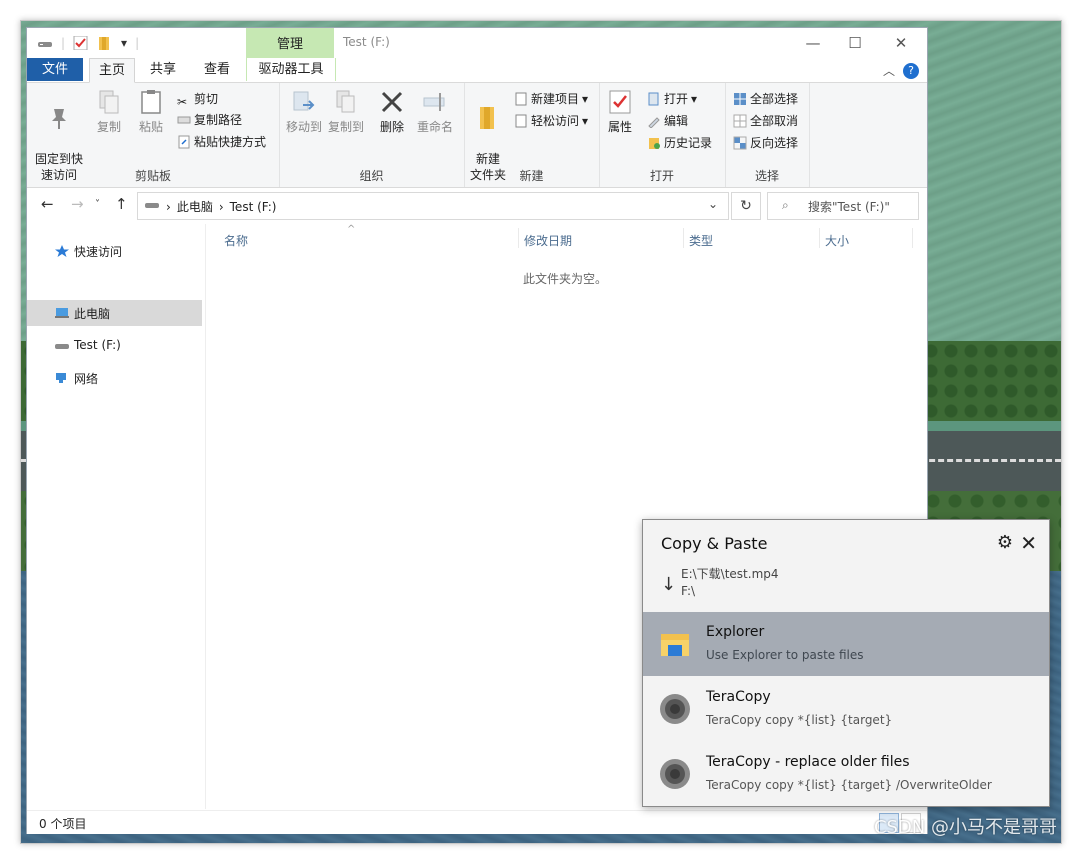 The width and height of the screenshot is (1080, 862). What do you see at coordinates (855, 43) in the screenshot?
I see `maximize-button: ☐` at bounding box center [855, 43].